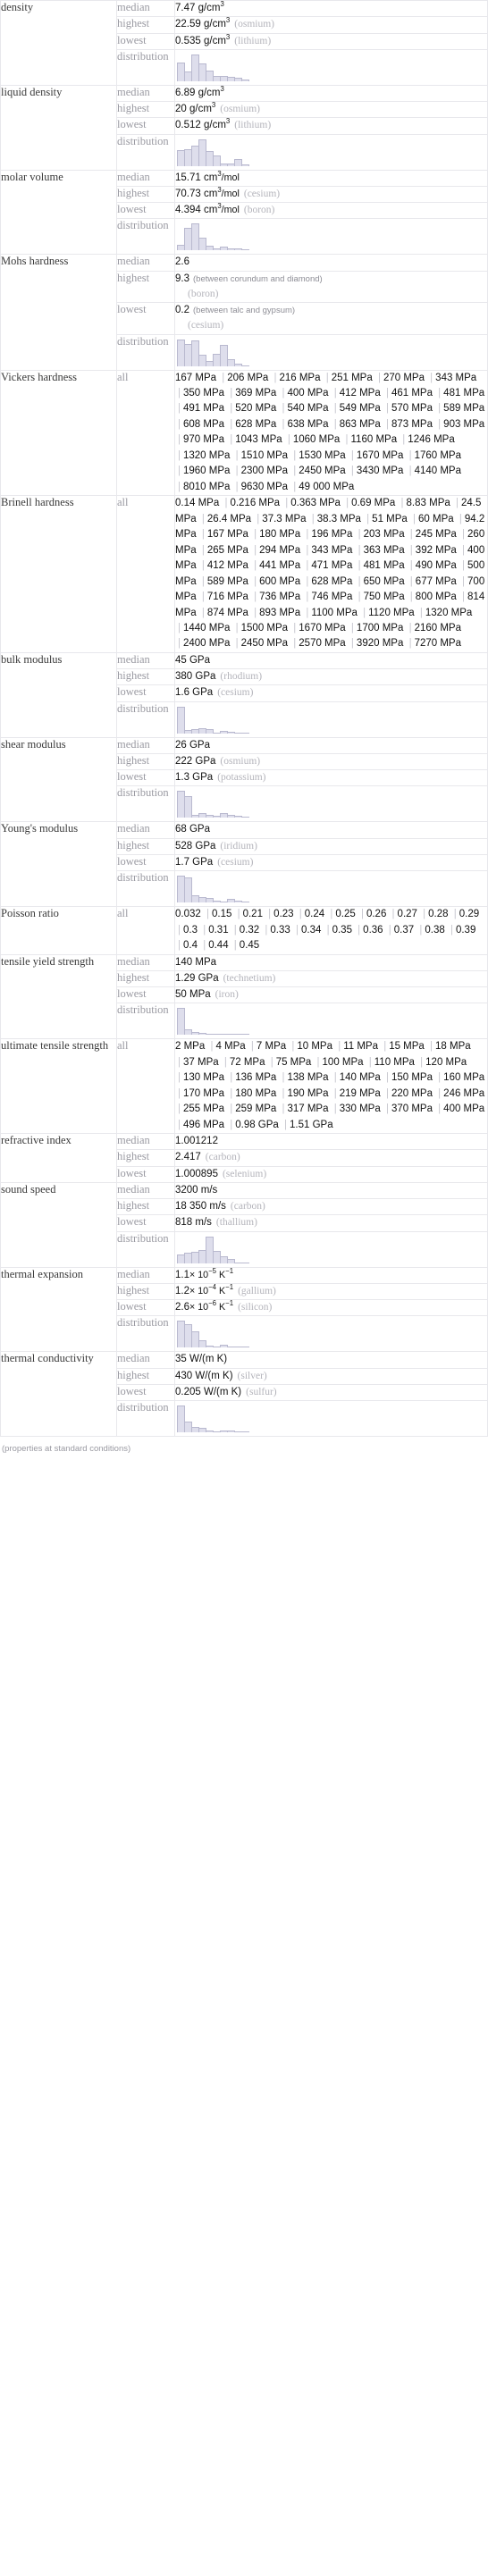 The height and width of the screenshot is (2576, 488). Describe the element at coordinates (59, 931) in the screenshot. I see `property-name-poisson-ratio: Poisson ratio` at that location.